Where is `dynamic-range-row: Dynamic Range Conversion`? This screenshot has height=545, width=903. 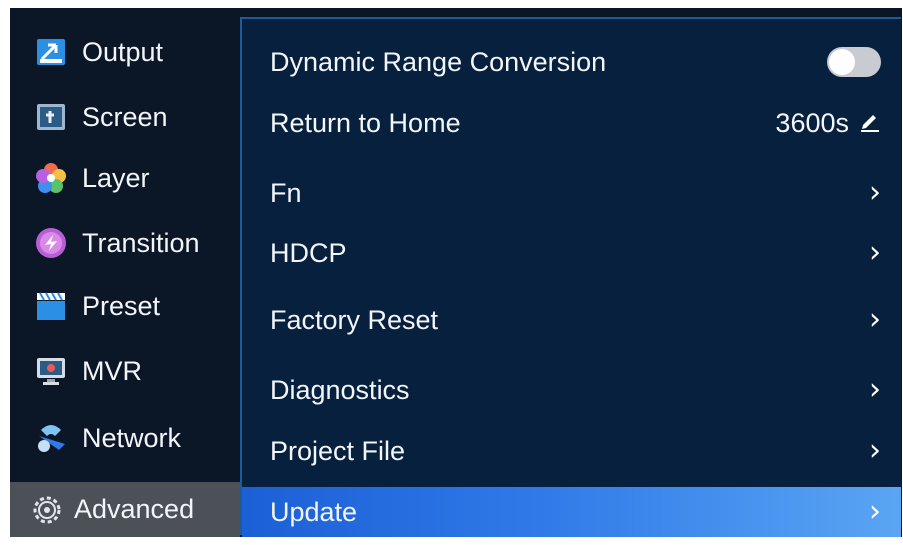 dynamic-range-row: Dynamic Range Conversion is located at coordinates (571, 62).